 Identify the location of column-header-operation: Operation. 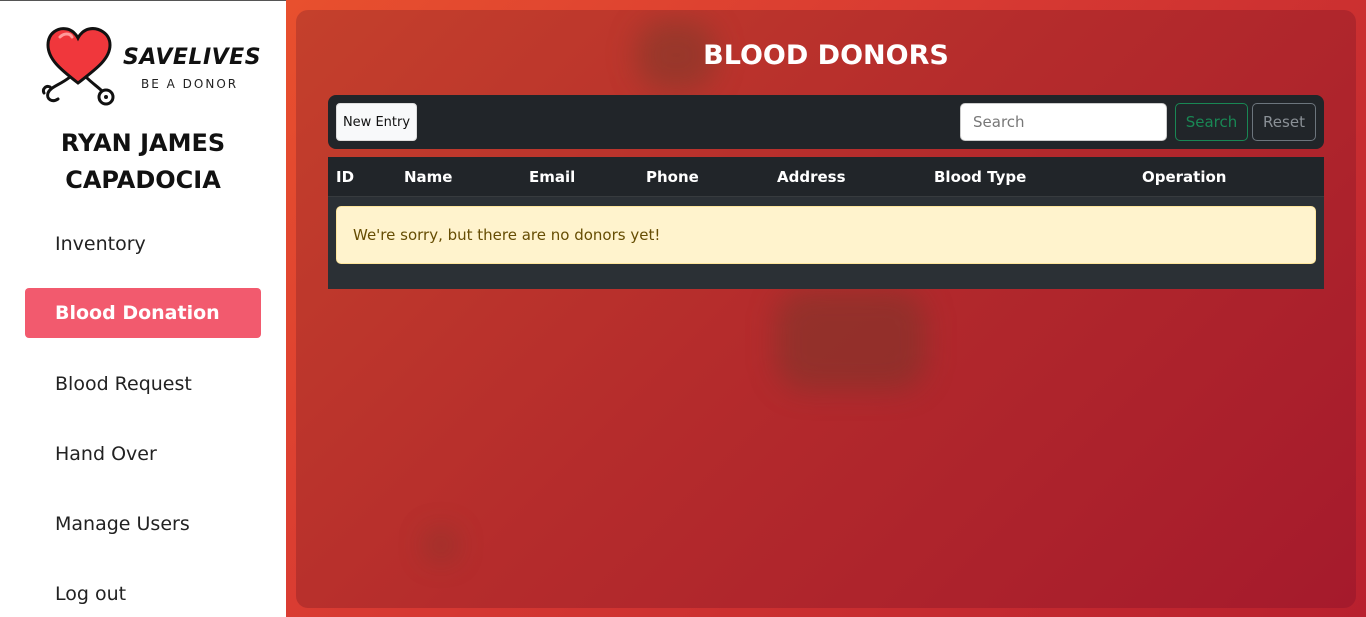
(1184, 177).